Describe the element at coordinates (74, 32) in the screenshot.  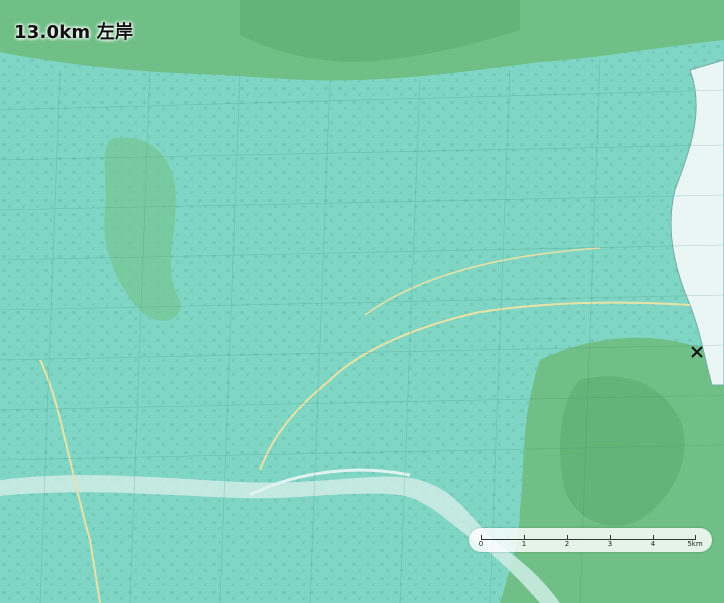
I see `map-title: 13.0km 左岸` at that location.